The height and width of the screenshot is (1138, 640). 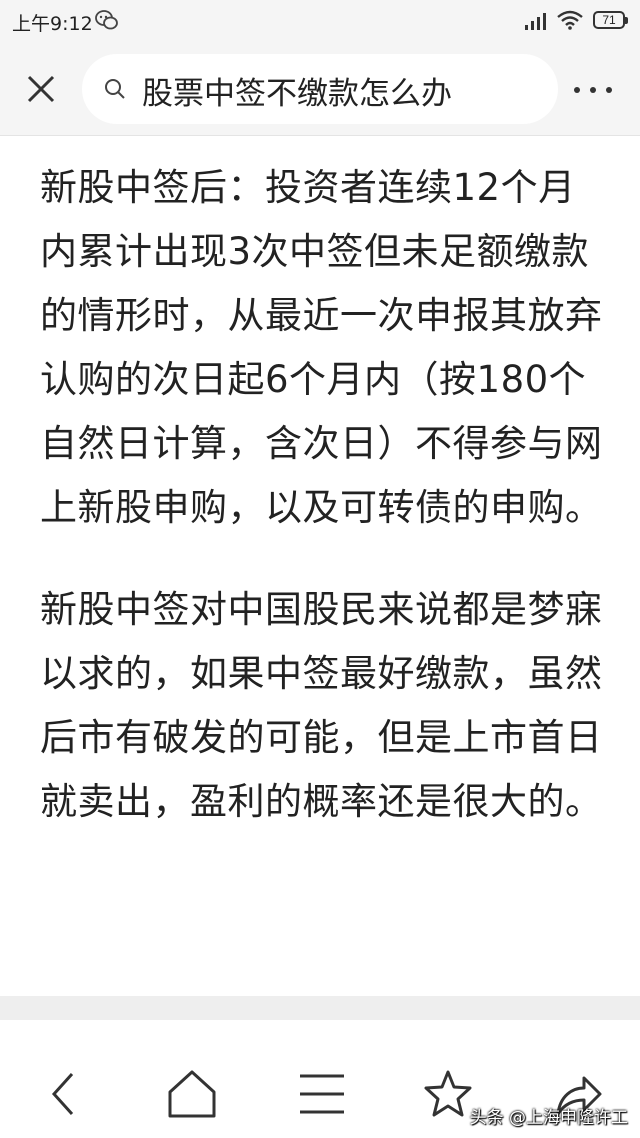 I want to click on watermark: 头条 @上海申隆许工, so click(x=548, y=1118).